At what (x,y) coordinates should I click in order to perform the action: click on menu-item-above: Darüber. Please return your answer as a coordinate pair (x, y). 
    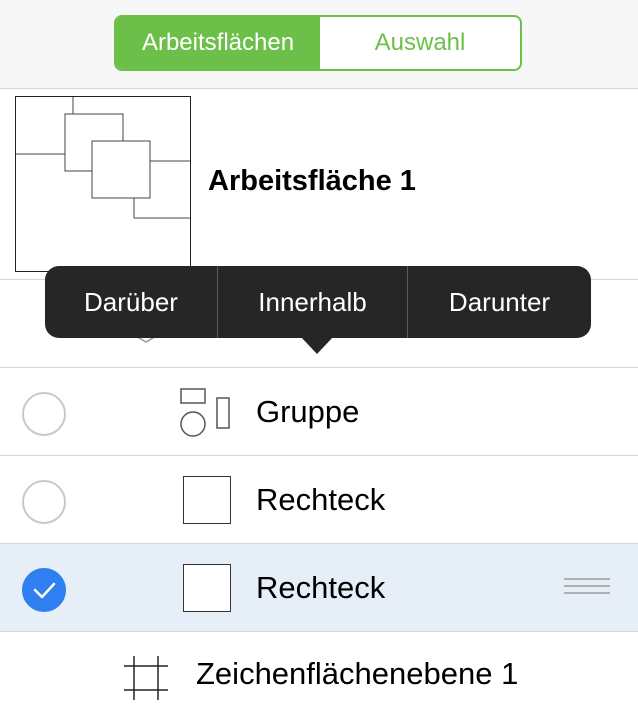
    Looking at the image, I should click on (131, 302).